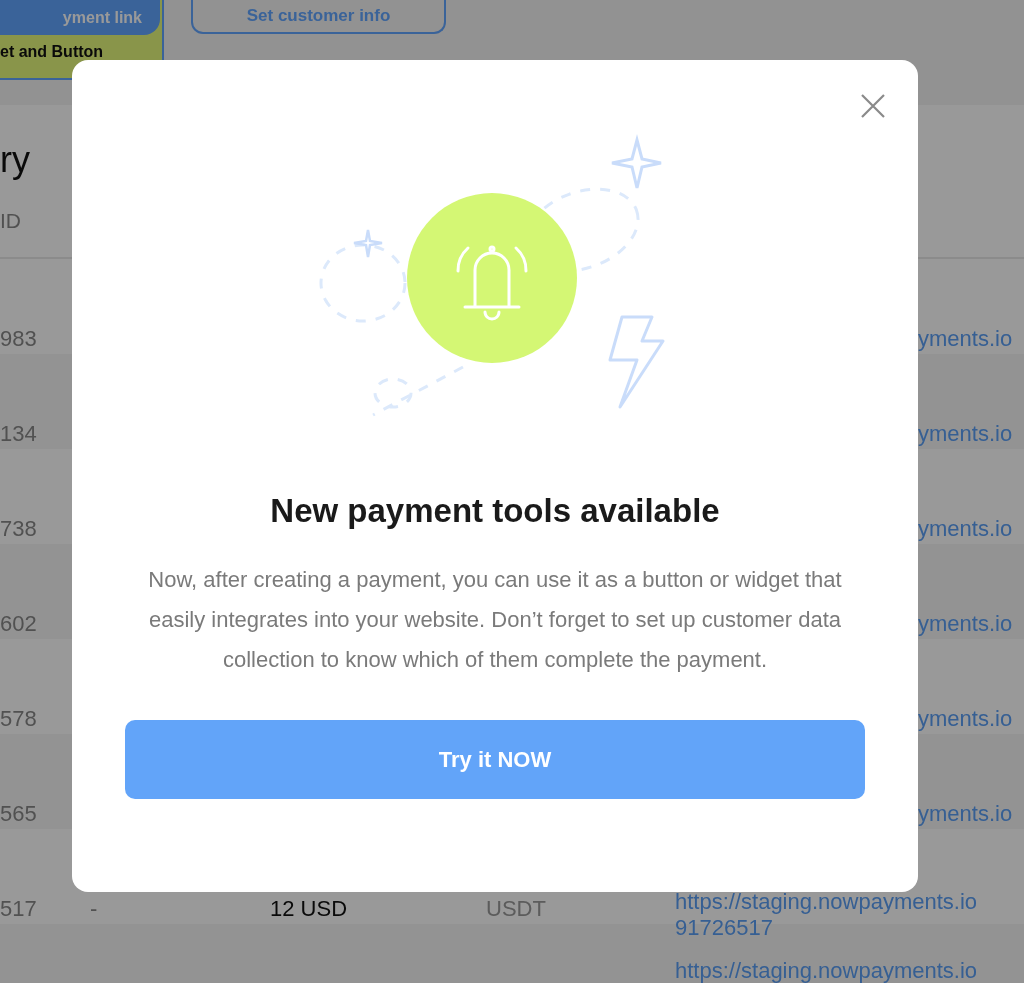 This screenshot has width=1024, height=983. I want to click on modal-description: Now, after creating a payment, you can use it as a button or widget that easily integrates into your website. Don’t forget to set up customer data collection to know which of them complete the payment., so click(495, 620).